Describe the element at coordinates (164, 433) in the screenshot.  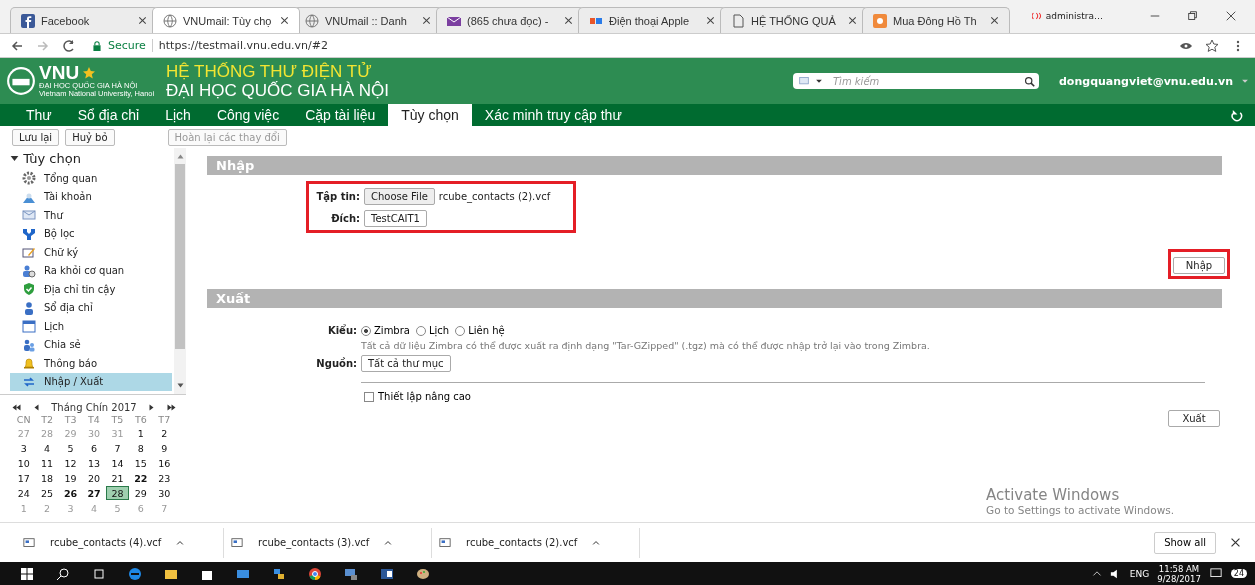
I see `calendar-day: 2` at that location.